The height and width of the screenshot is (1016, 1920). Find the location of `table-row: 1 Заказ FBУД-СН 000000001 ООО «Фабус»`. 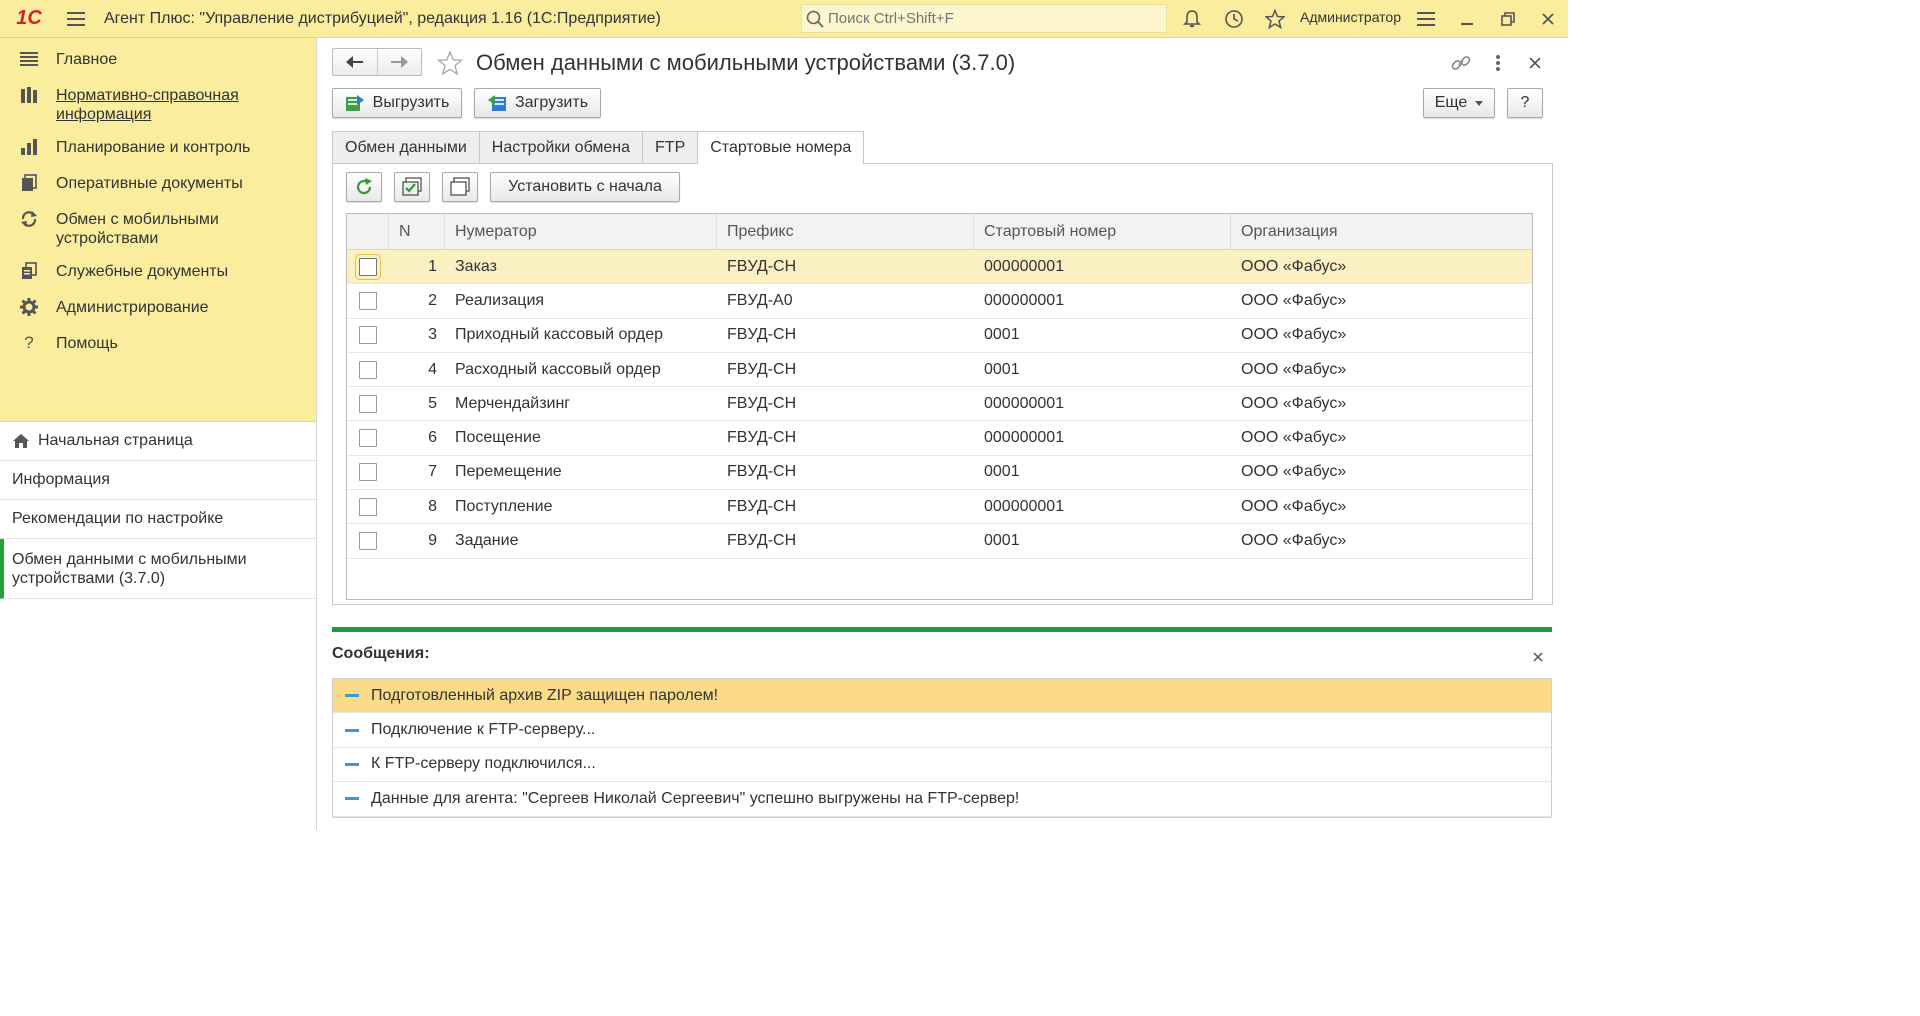

table-row: 1 Заказ FBУД-СН 000000001 ООО «Фабус» is located at coordinates (939, 267).